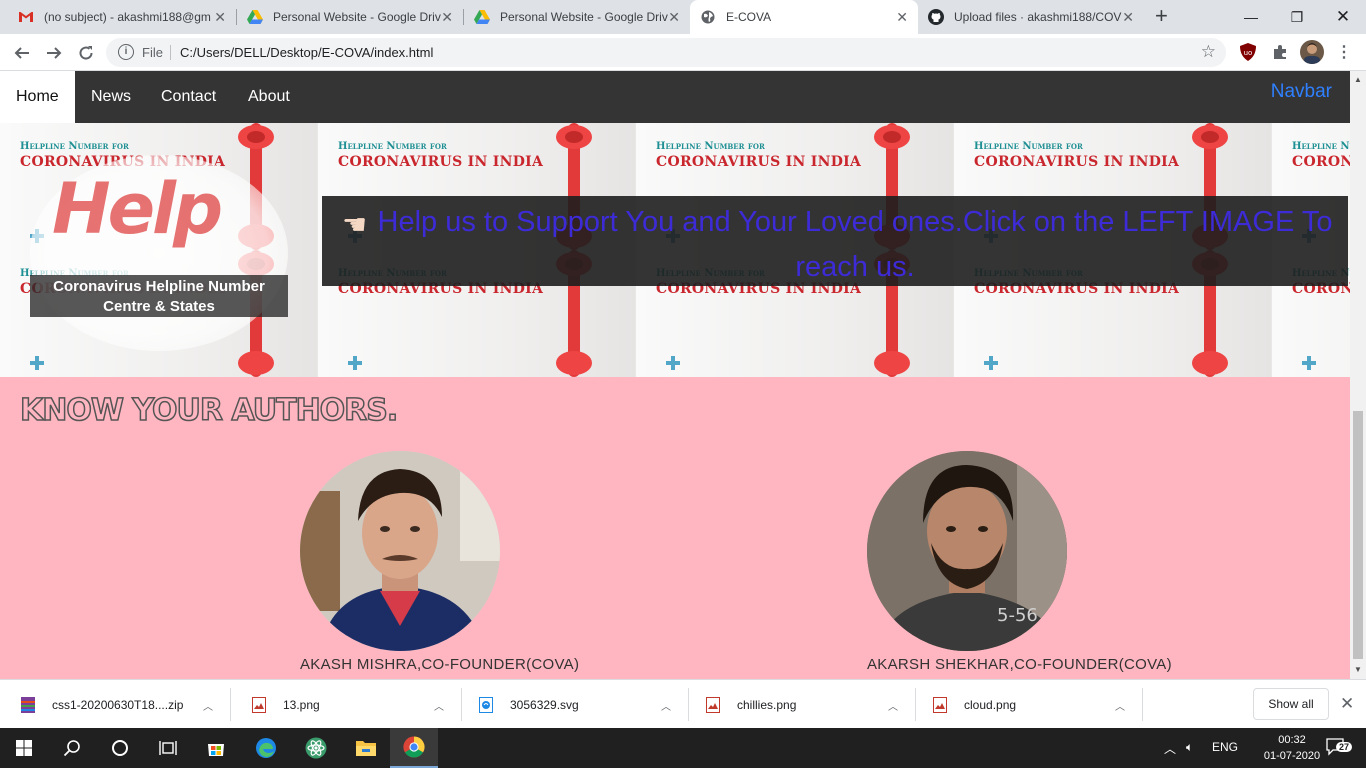 This screenshot has height=768, width=1366. I want to click on notifications-icon: 27, so click(1339, 748).